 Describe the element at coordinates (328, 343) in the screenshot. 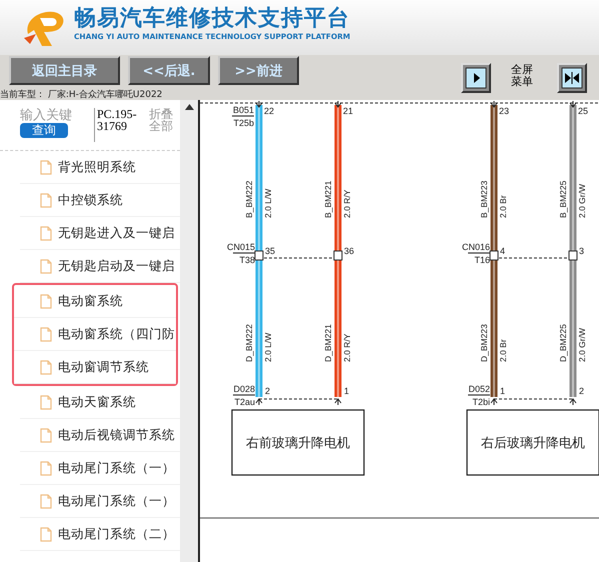

I see `wire-name: D_BM221` at that location.